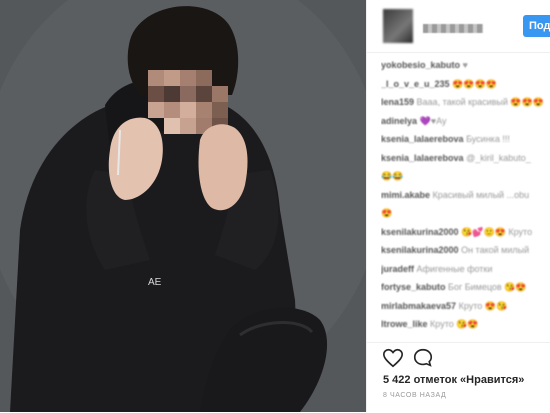 The width and height of the screenshot is (550, 413). What do you see at coordinates (488, 139) in the screenshot?
I see `comment-text: Бусинка !!!` at bounding box center [488, 139].